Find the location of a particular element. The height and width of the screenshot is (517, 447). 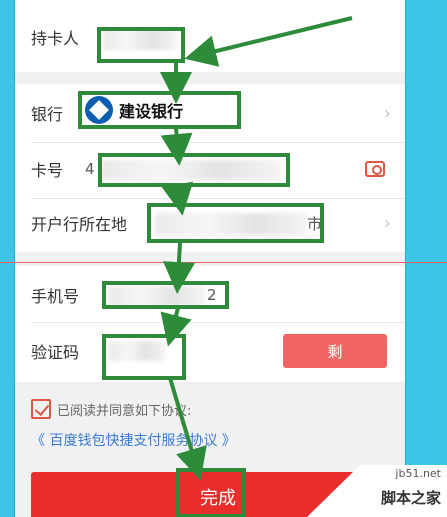

camera-icon is located at coordinates (375, 169).